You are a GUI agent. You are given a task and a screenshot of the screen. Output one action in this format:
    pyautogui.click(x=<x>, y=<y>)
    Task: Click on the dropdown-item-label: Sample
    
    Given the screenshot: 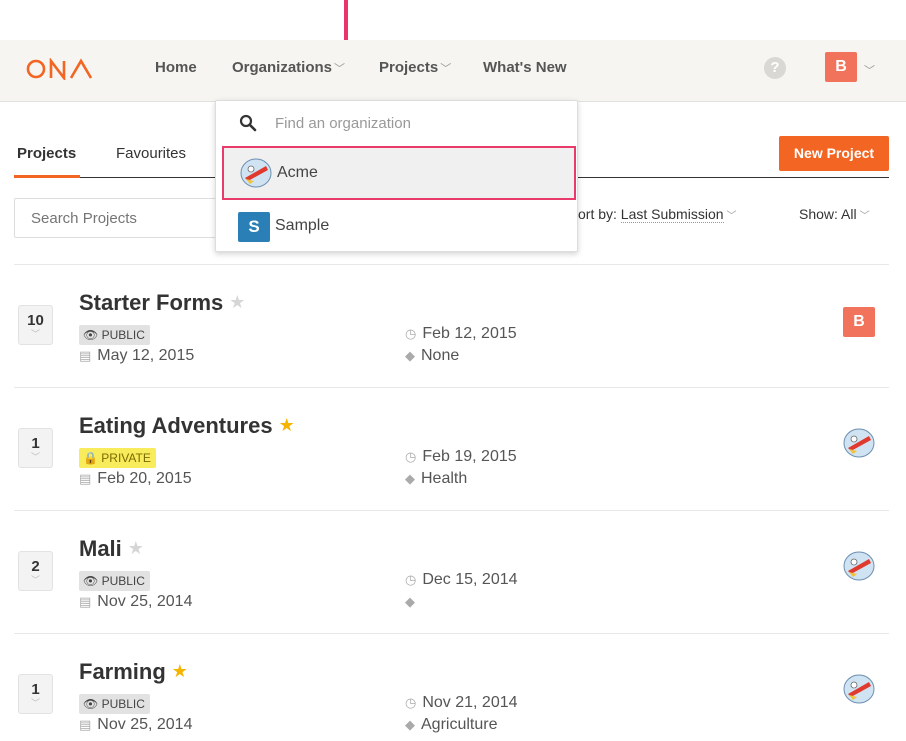 What is the action you would take?
    pyautogui.click(x=302, y=225)
    